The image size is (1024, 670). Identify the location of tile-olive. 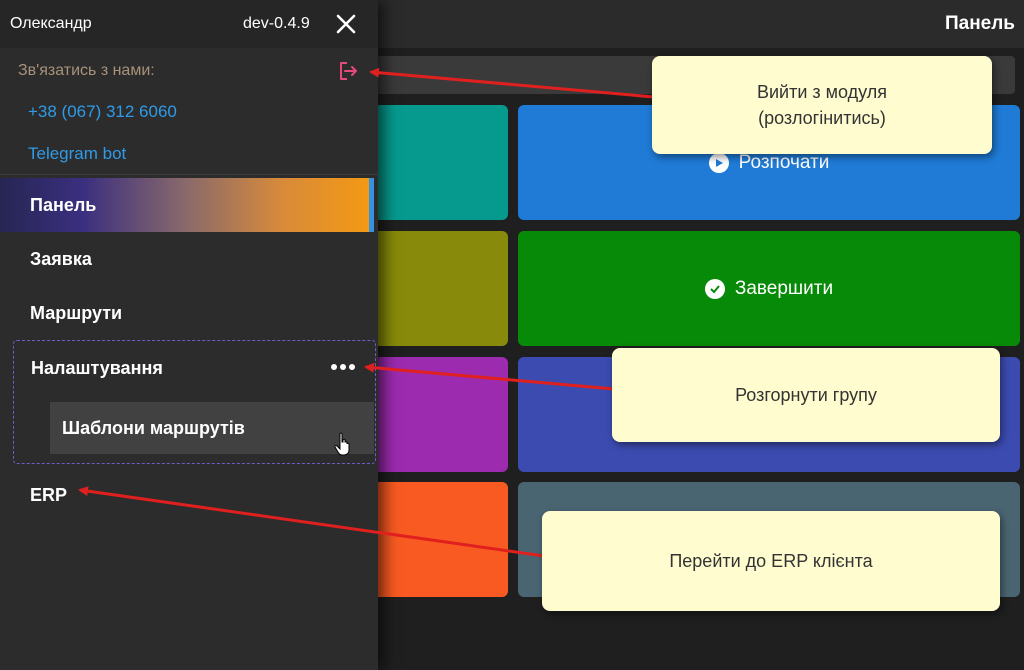
(434, 288).